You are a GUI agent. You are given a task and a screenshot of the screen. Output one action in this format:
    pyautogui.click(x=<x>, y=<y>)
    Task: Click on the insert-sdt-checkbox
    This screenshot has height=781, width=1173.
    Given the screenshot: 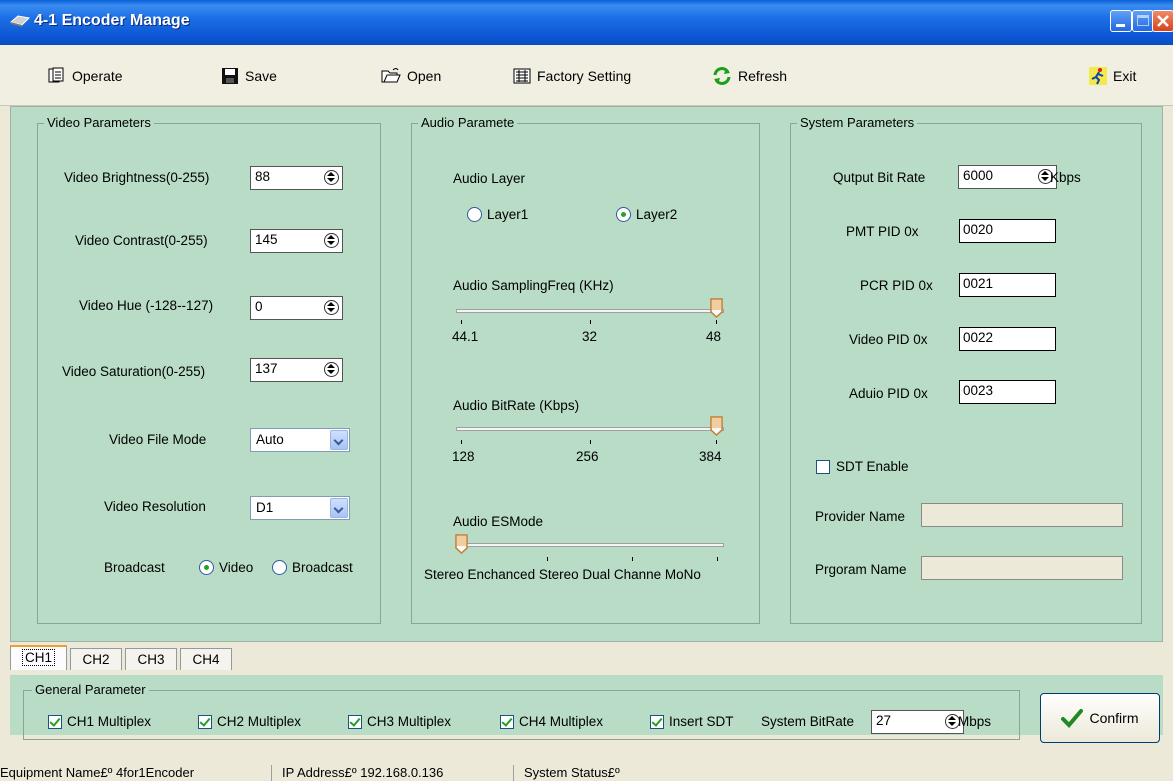 What is the action you would take?
    pyautogui.click(x=657, y=722)
    